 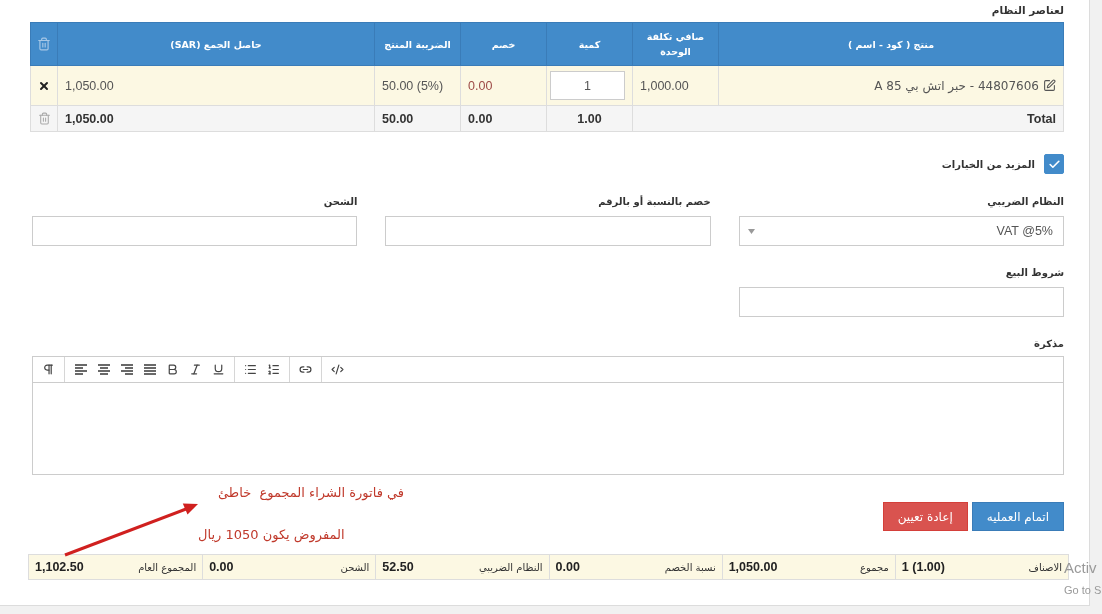 I want to click on summary-value: 1 (1.00), so click(x=923, y=567).